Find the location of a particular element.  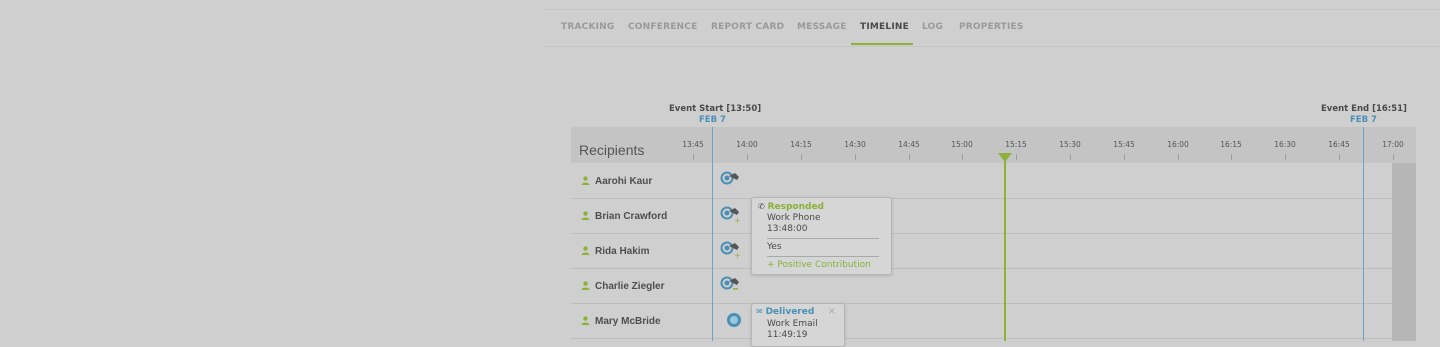

tab-properties: PROPERTIES is located at coordinates (991, 27).